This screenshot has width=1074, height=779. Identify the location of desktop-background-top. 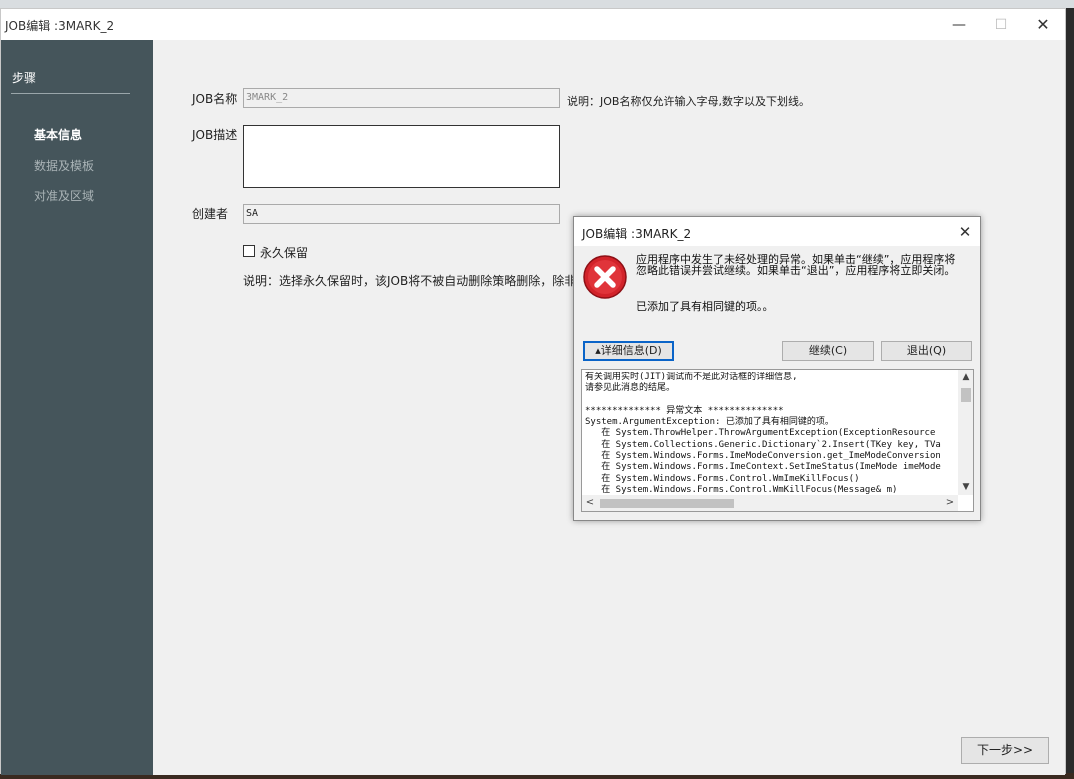
(537, 4).